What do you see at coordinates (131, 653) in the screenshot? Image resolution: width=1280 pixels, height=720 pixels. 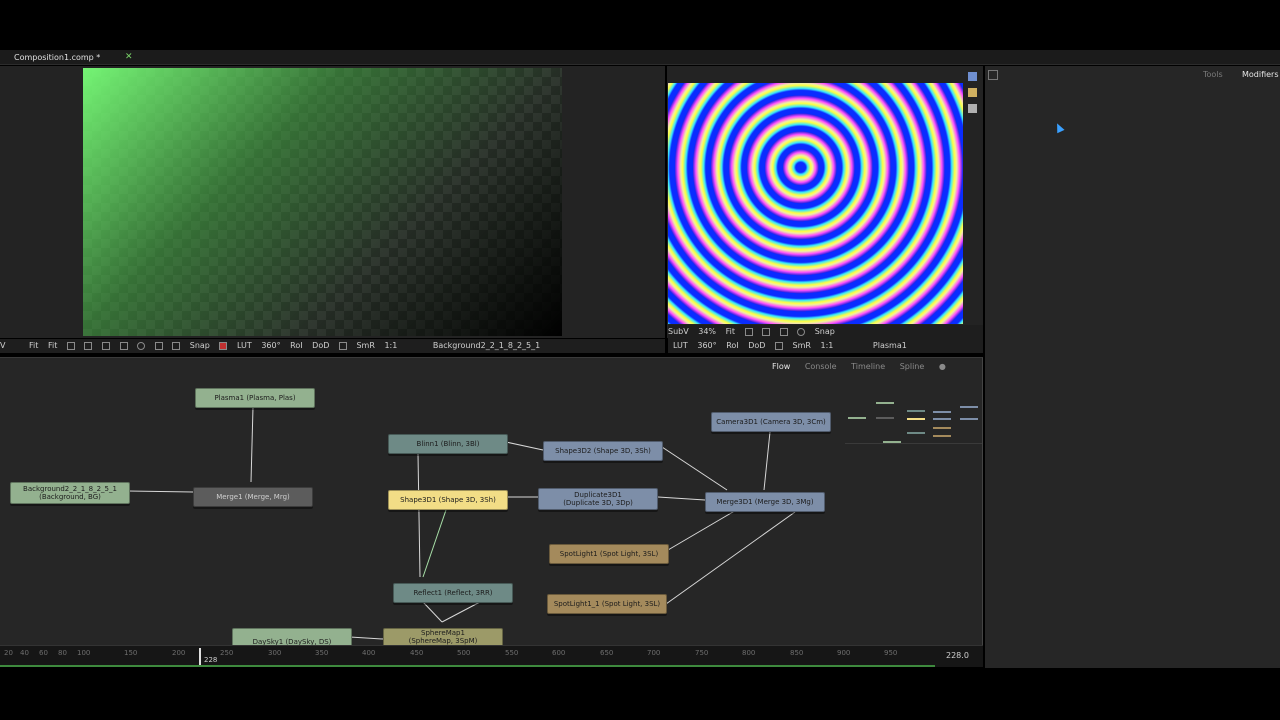 I see `tick-label: 150` at bounding box center [131, 653].